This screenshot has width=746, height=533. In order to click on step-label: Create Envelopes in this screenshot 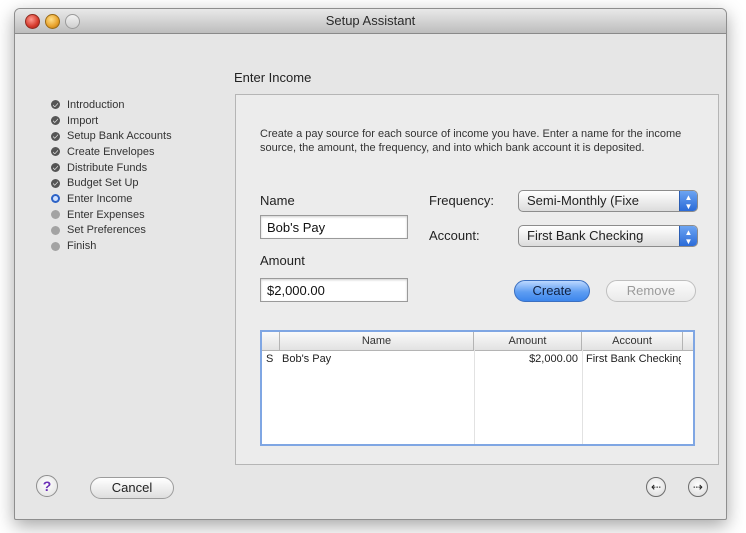, I will do `click(111, 151)`.